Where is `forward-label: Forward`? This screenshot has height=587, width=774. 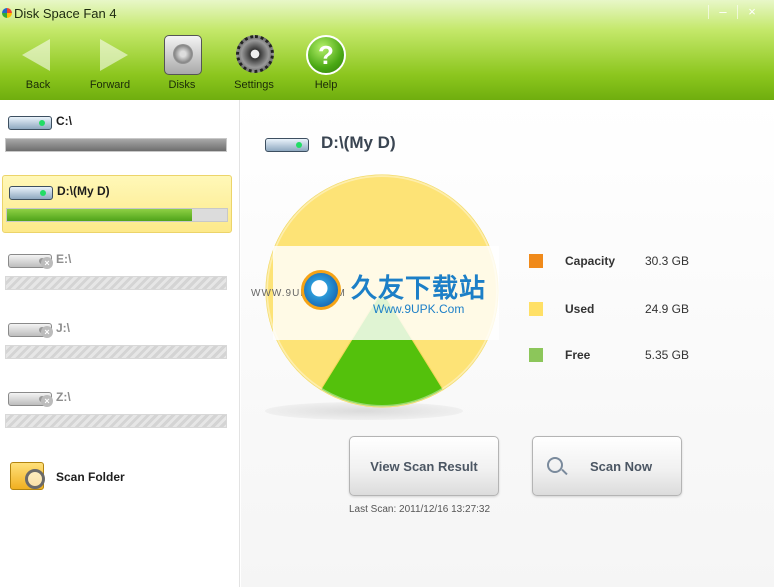
forward-label: Forward is located at coordinates (110, 85).